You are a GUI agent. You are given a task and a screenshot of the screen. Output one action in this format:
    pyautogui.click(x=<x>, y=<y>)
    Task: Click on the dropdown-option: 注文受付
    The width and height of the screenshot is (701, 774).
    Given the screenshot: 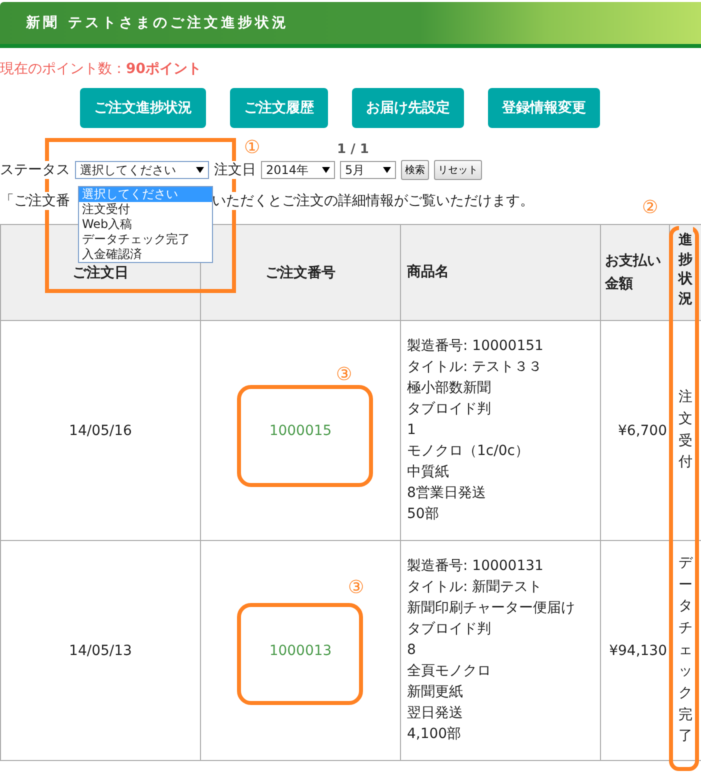 What is the action you would take?
    pyautogui.click(x=145, y=209)
    